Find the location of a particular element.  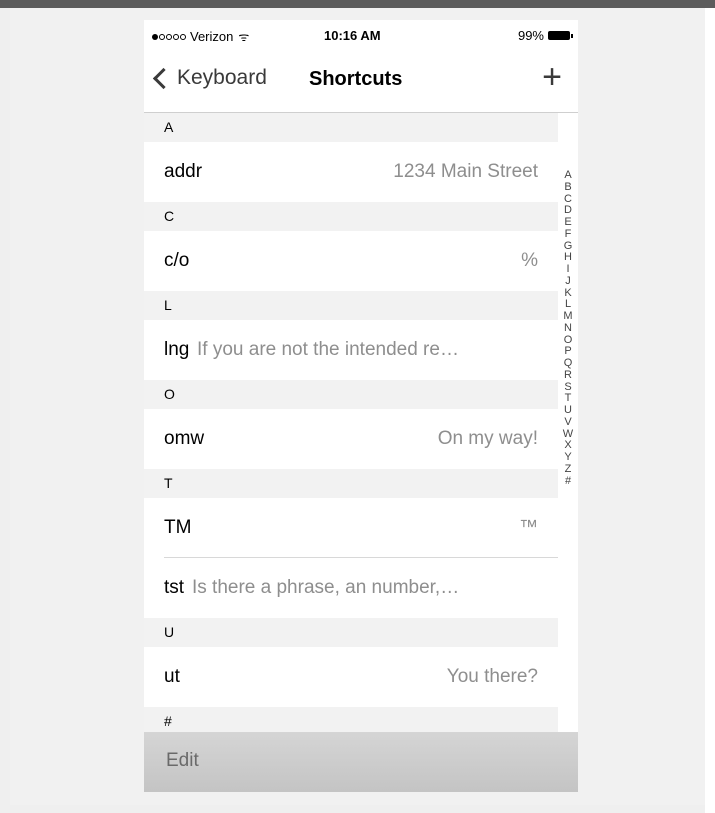

shortcut-row: addr 1234 Main Street is located at coordinates (351, 172).